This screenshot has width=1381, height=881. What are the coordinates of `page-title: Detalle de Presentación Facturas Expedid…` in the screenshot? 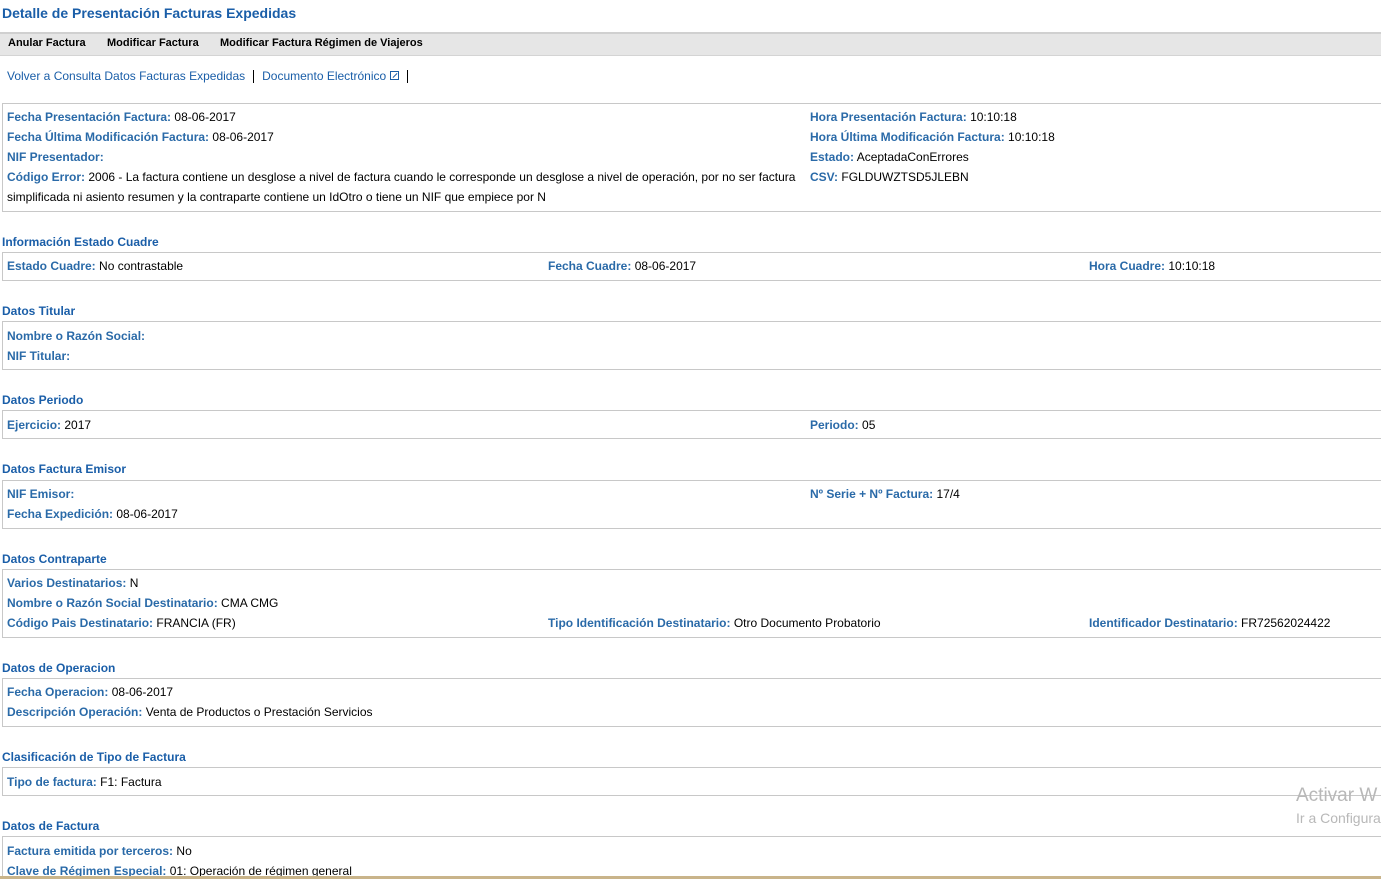 It's located at (149, 13).